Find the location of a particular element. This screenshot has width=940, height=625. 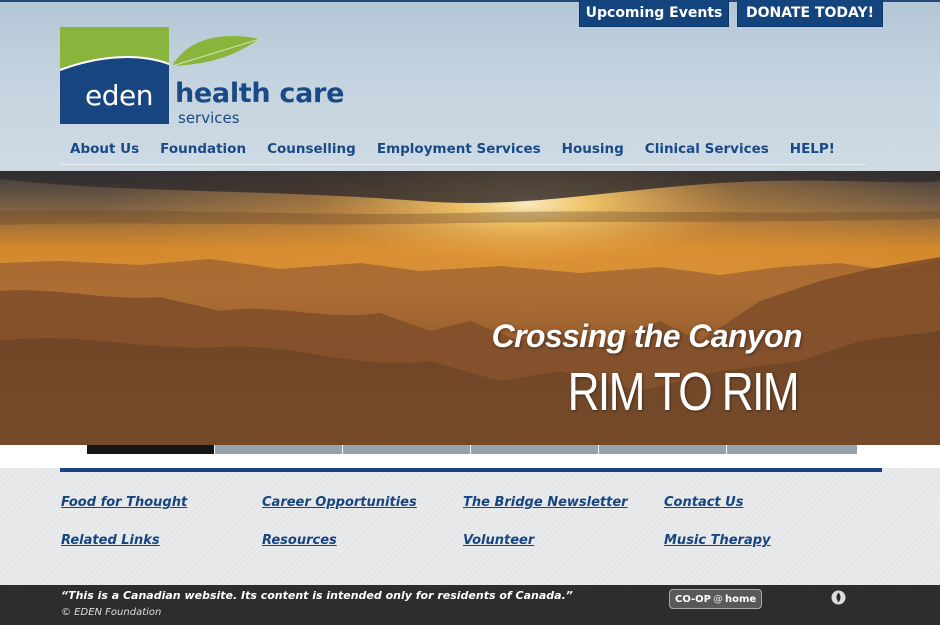

link-related-links: Related Links is located at coordinates (110, 540).